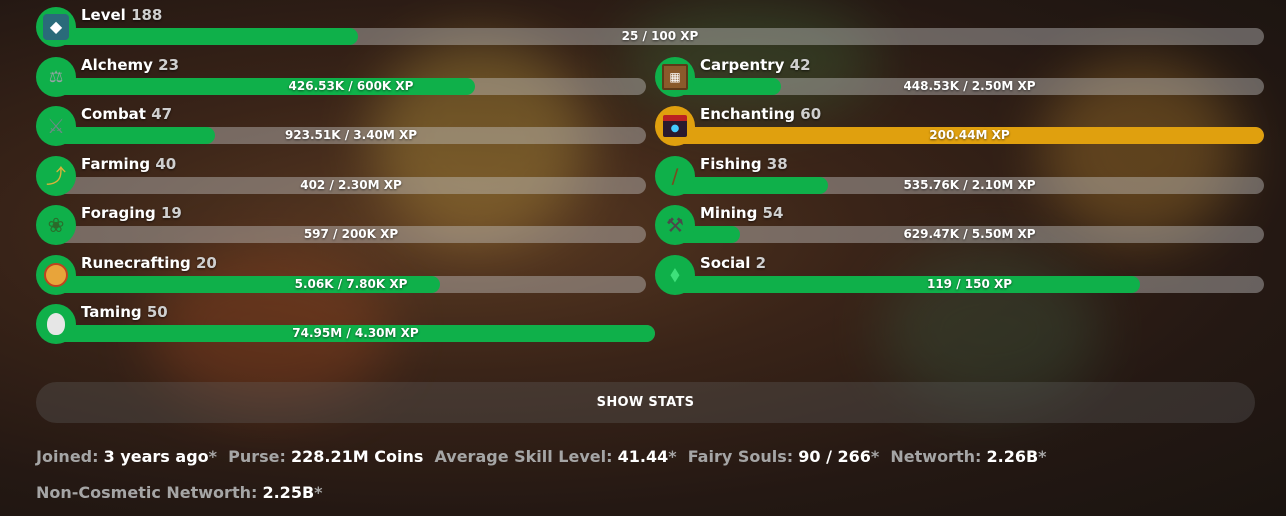  Describe the element at coordinates (129, 164) in the screenshot. I see `skill-name: Farming 40` at that location.